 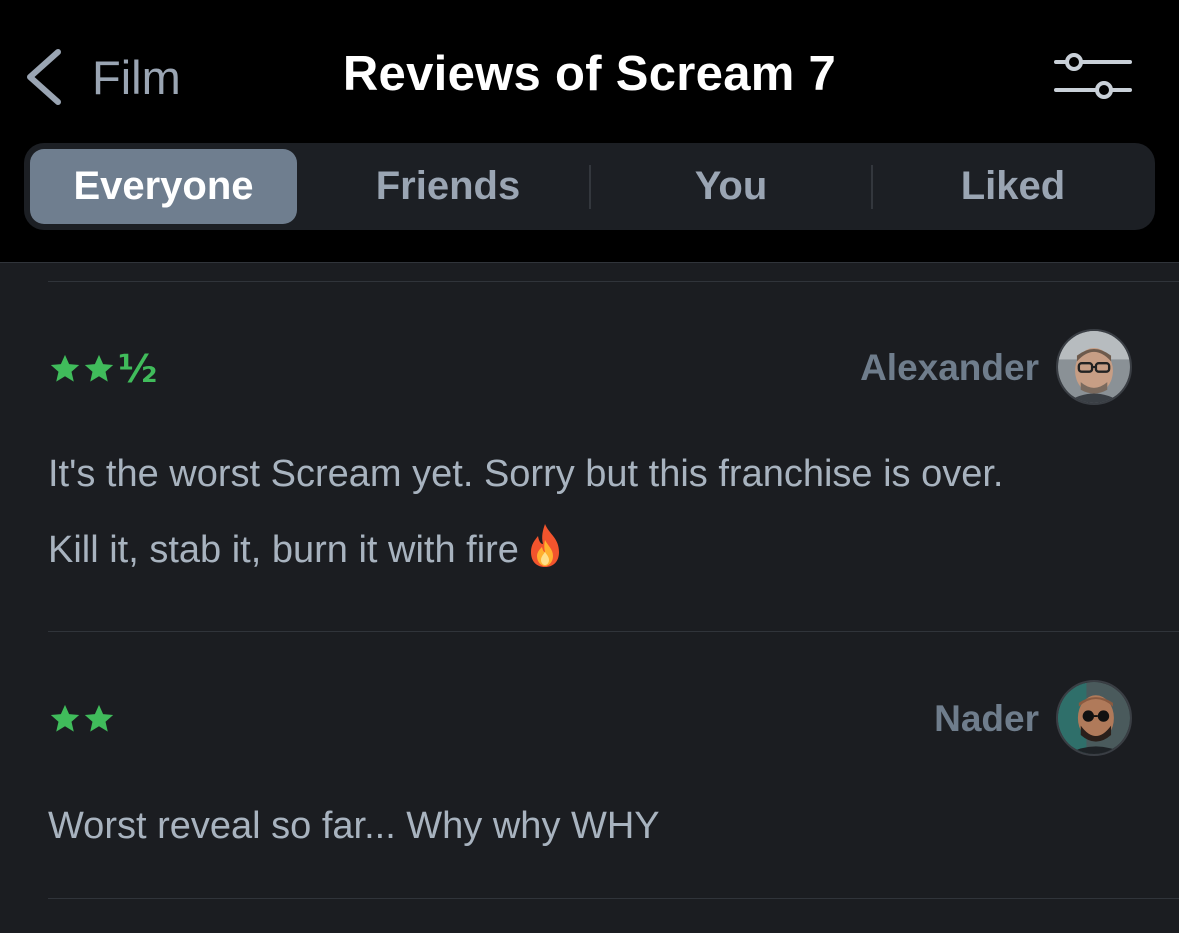 I want to click on star-rating, so click(x=82, y=719).